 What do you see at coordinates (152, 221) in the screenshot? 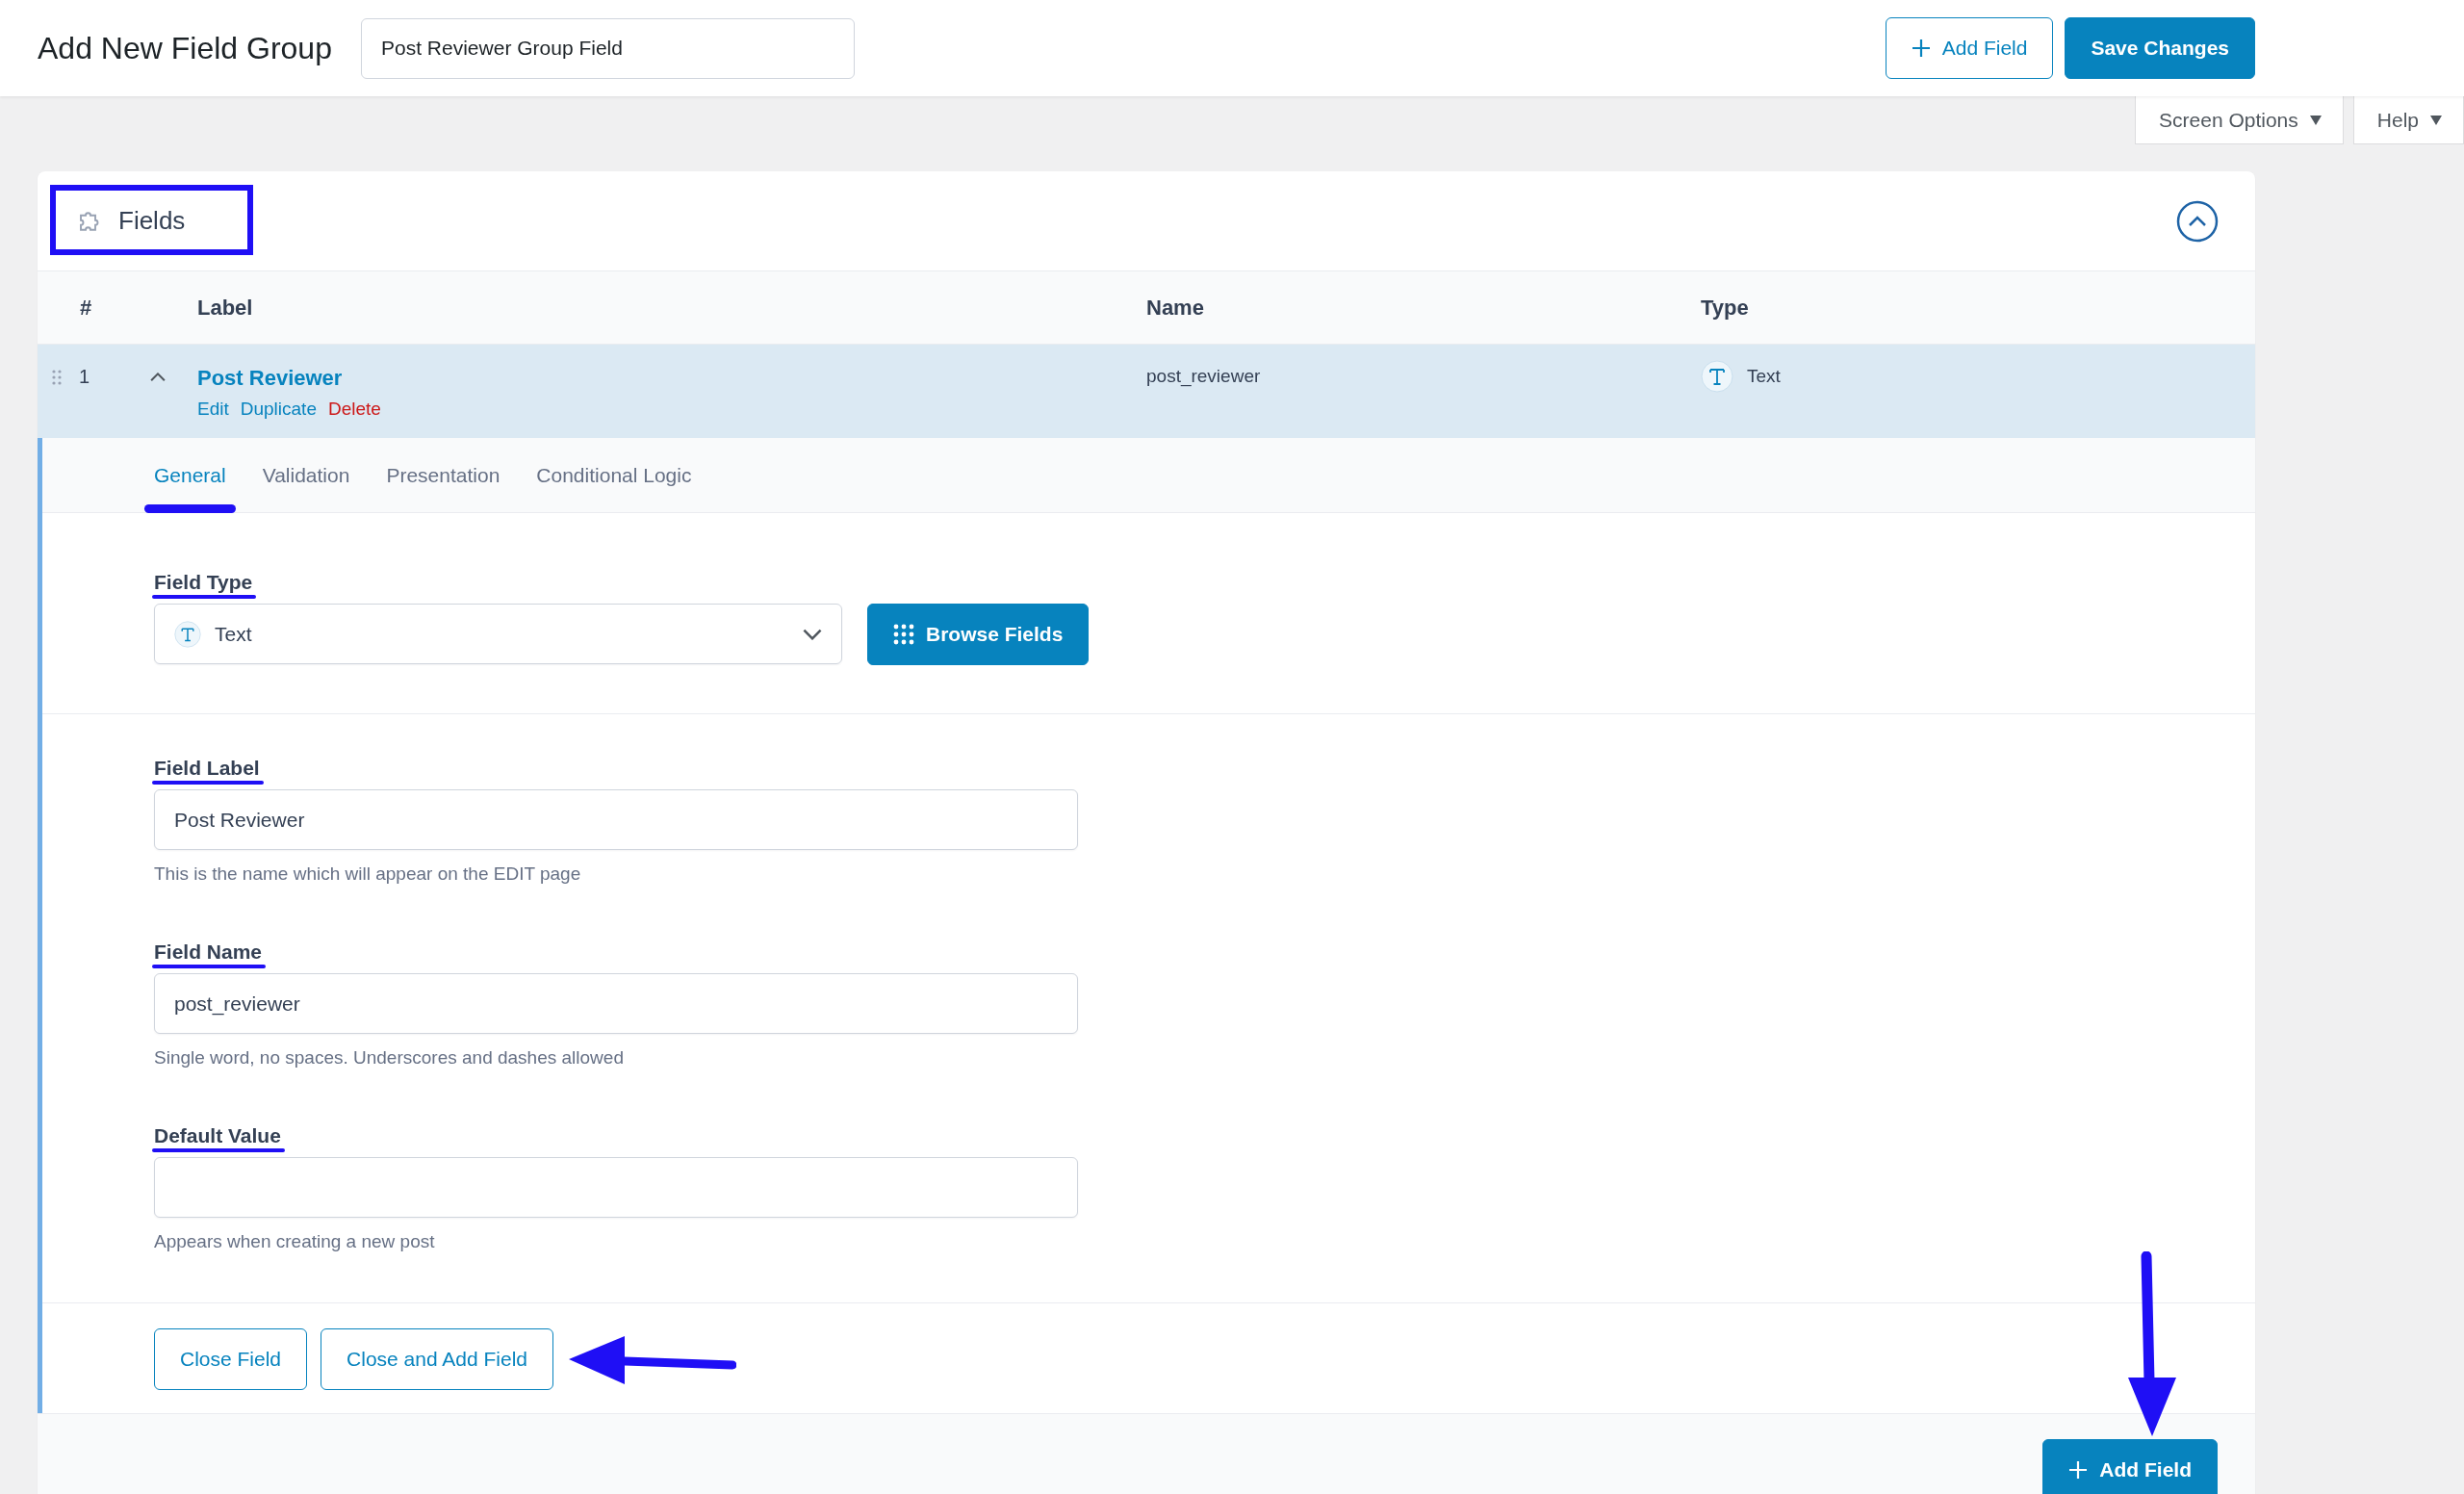
I see `panel-title: Fields` at bounding box center [152, 221].